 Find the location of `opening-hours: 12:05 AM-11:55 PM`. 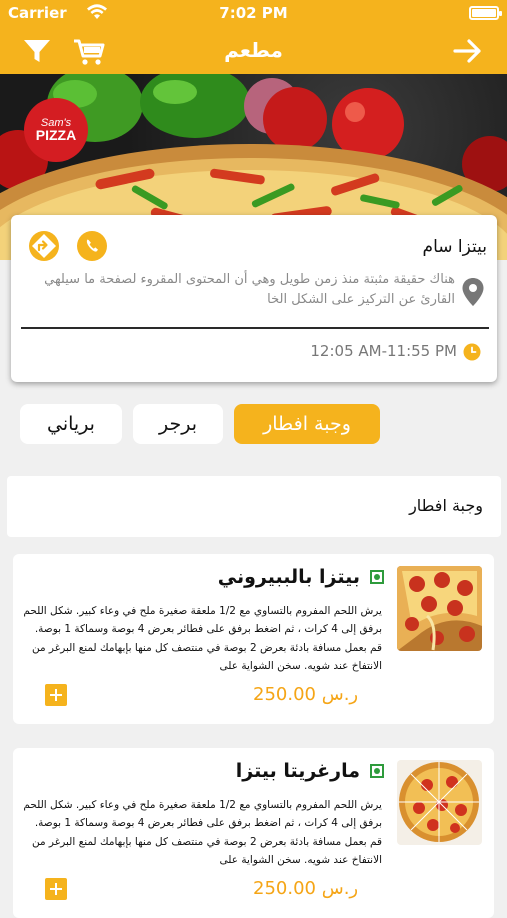

opening-hours: 12:05 AM-11:55 PM is located at coordinates (383, 351).